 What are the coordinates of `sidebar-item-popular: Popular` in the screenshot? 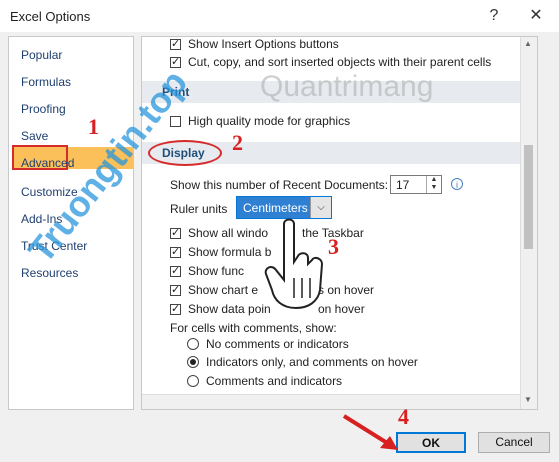 It's located at (41, 55).